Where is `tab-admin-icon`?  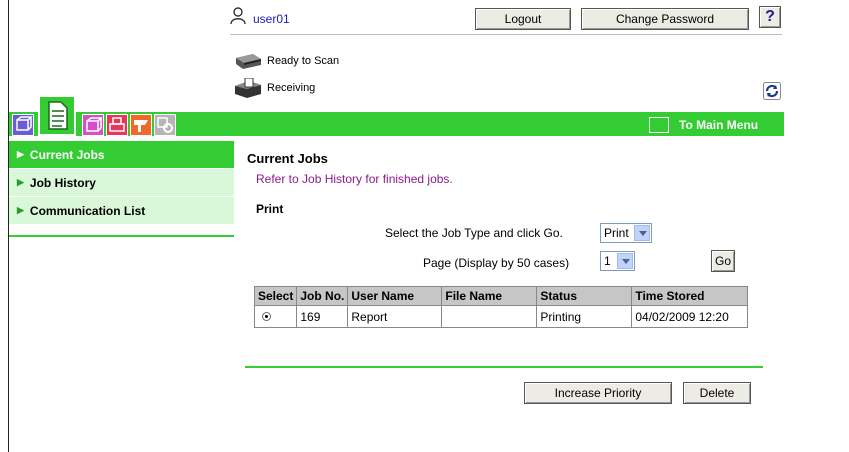
tab-admin-icon is located at coordinates (165, 125).